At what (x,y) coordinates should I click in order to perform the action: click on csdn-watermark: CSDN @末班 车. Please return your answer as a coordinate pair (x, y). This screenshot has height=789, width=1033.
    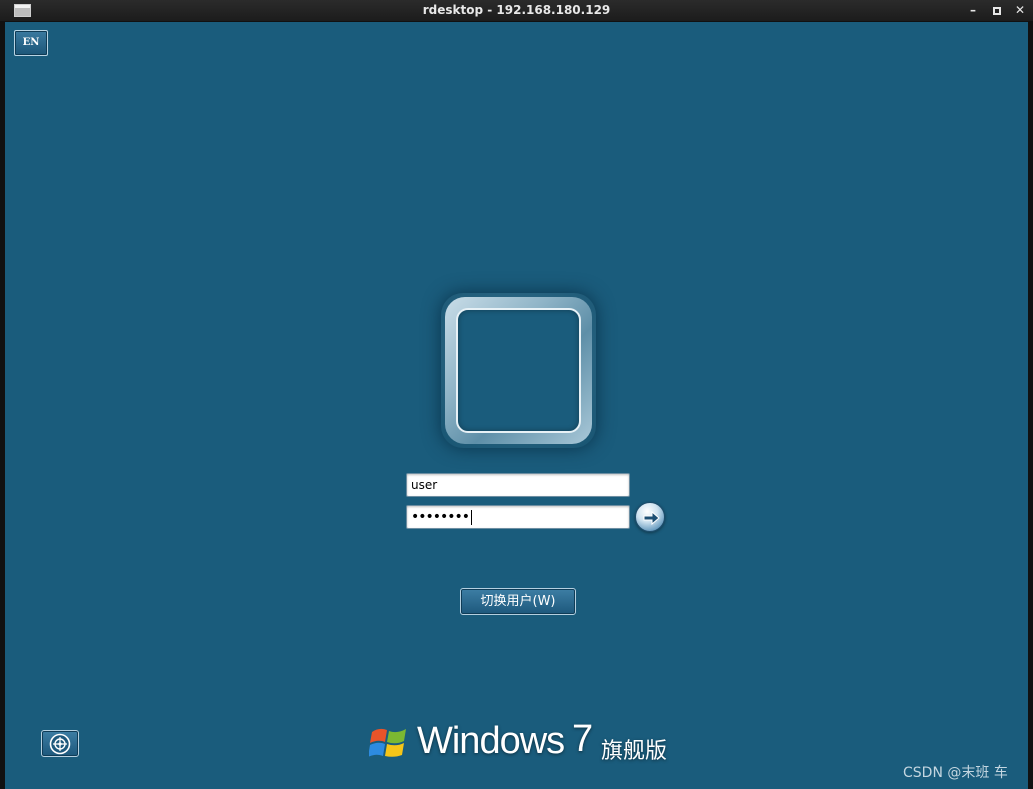
    Looking at the image, I should click on (955, 773).